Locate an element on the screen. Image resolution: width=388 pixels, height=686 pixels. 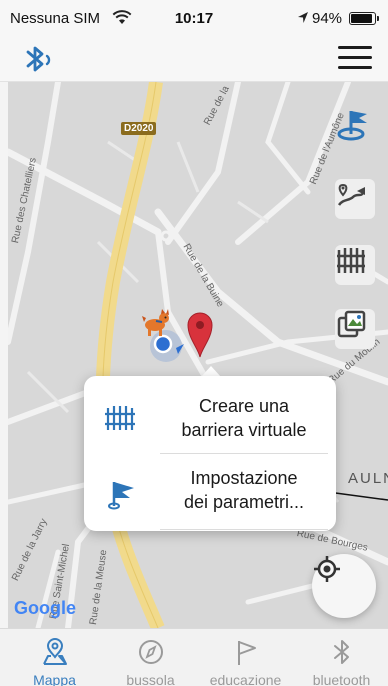
fence-icon is located at coordinates (120, 418).